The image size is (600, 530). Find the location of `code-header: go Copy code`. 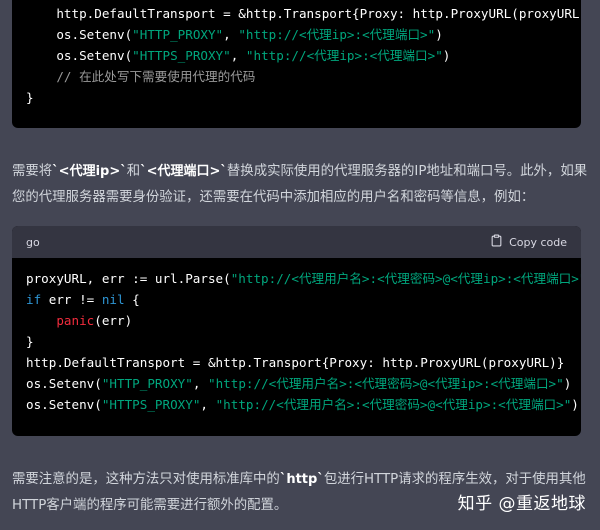

code-header: go Copy code is located at coordinates (296, 242).